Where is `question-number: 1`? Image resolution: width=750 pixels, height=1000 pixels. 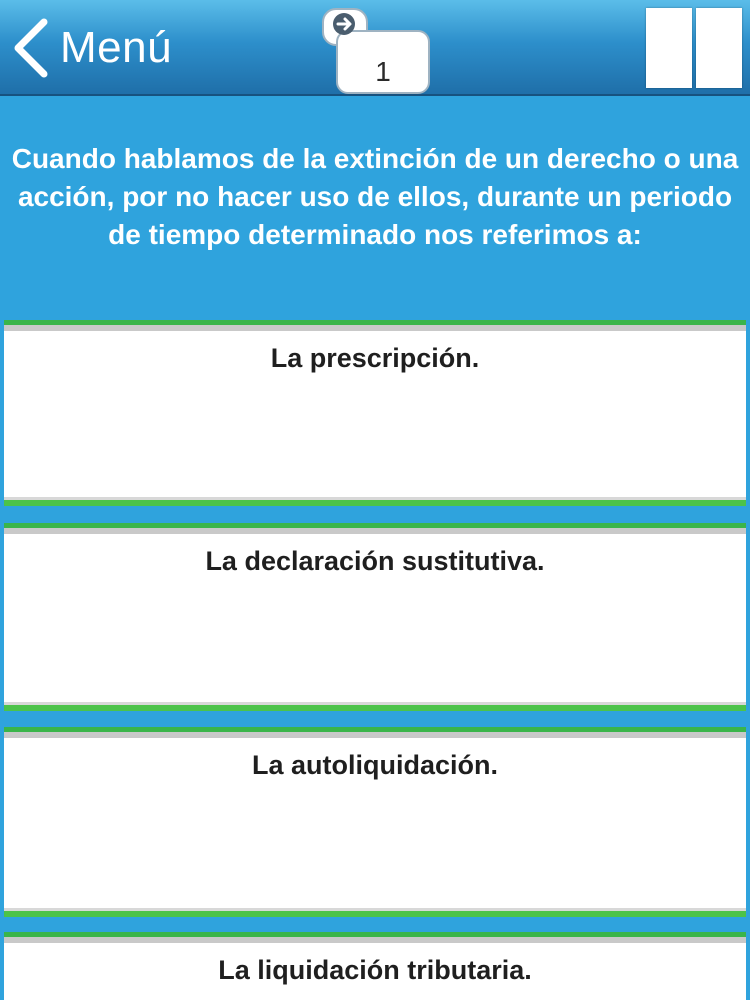
question-number: 1 is located at coordinates (383, 71).